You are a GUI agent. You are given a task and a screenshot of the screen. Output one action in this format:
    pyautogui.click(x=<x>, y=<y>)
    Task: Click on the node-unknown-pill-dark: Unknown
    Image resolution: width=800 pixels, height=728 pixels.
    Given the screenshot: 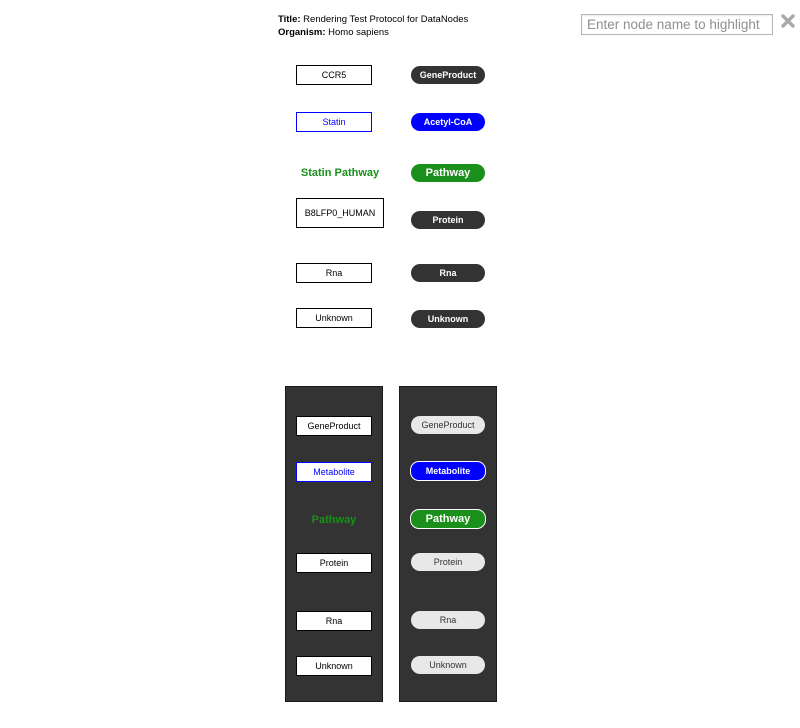 What is the action you would take?
    pyautogui.click(x=448, y=665)
    